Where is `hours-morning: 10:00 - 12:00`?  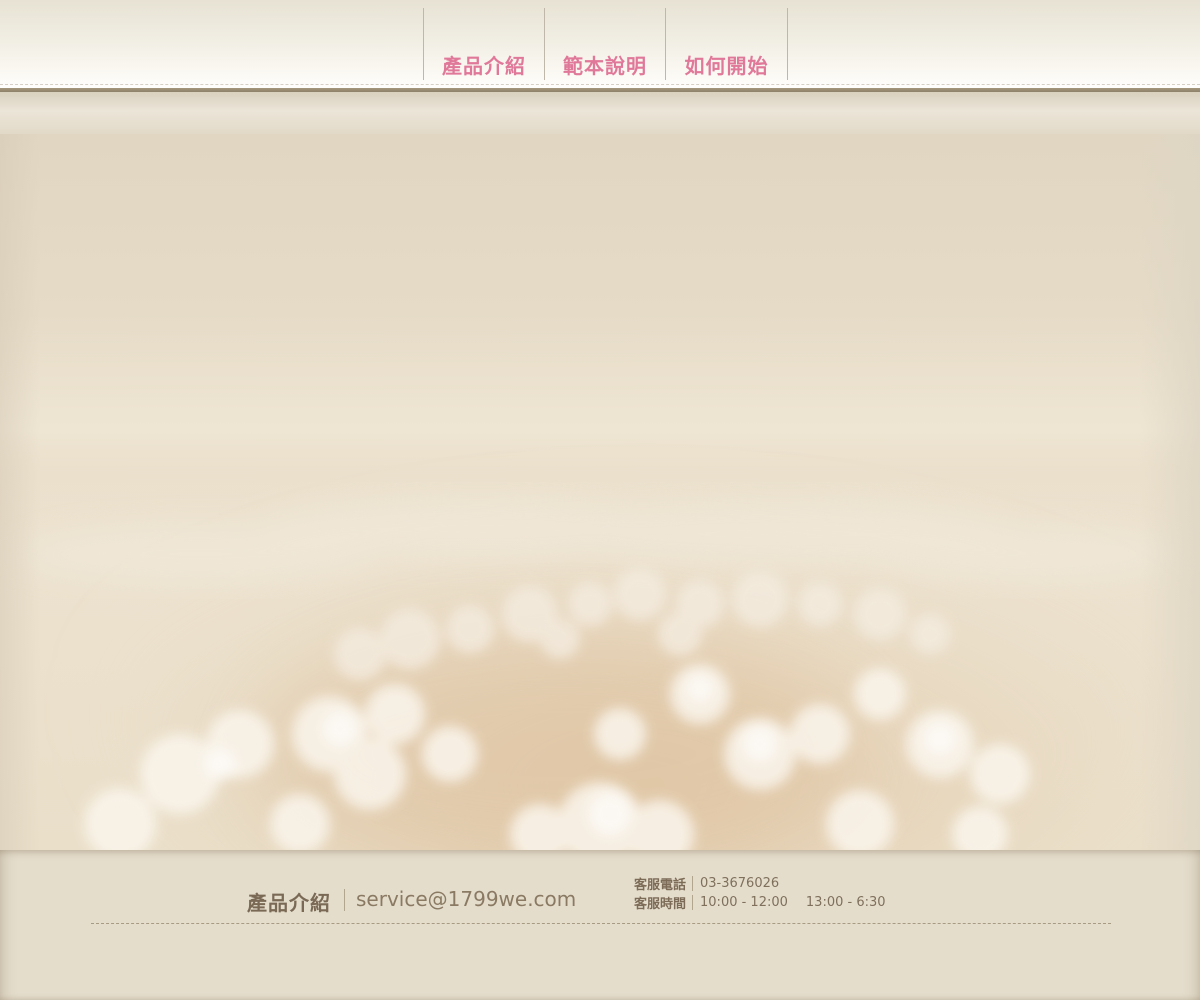 hours-morning: 10:00 - 12:00 is located at coordinates (744, 902).